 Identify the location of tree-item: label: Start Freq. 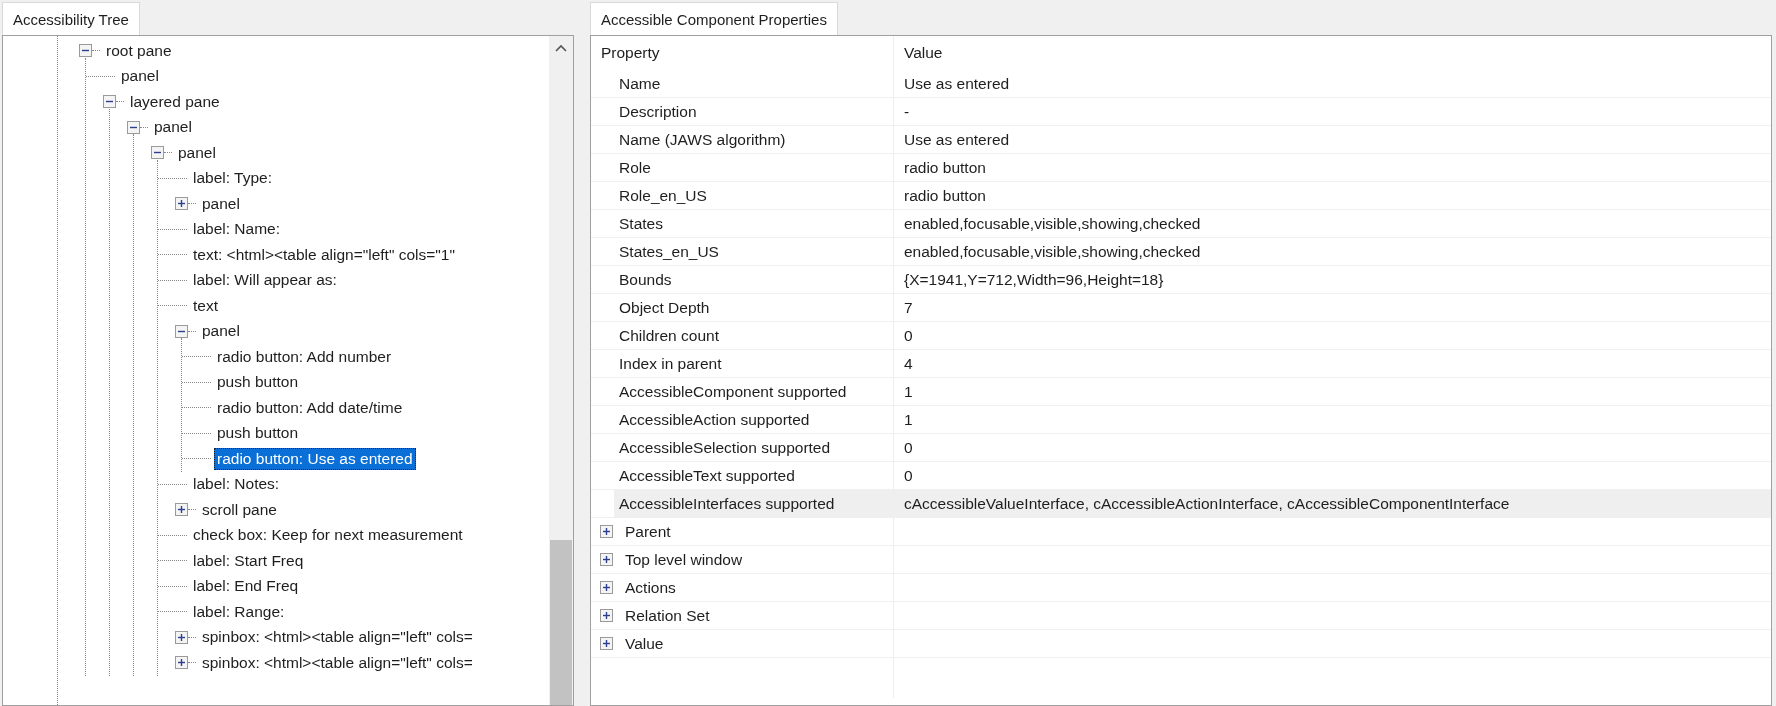
(248, 560).